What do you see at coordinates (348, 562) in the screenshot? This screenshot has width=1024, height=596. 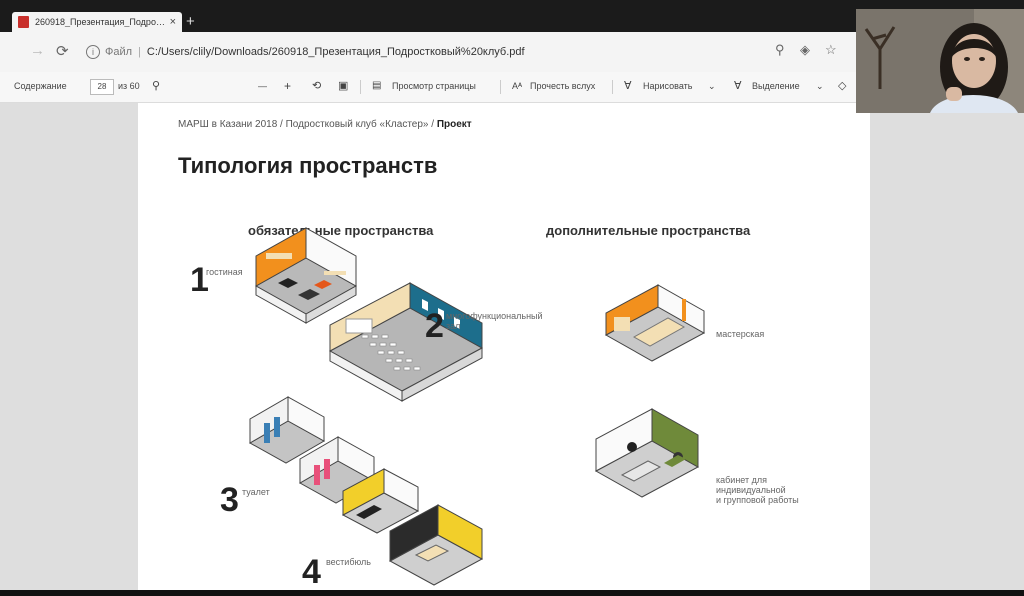 I see `space-label-lobby: вестибюль` at bounding box center [348, 562].